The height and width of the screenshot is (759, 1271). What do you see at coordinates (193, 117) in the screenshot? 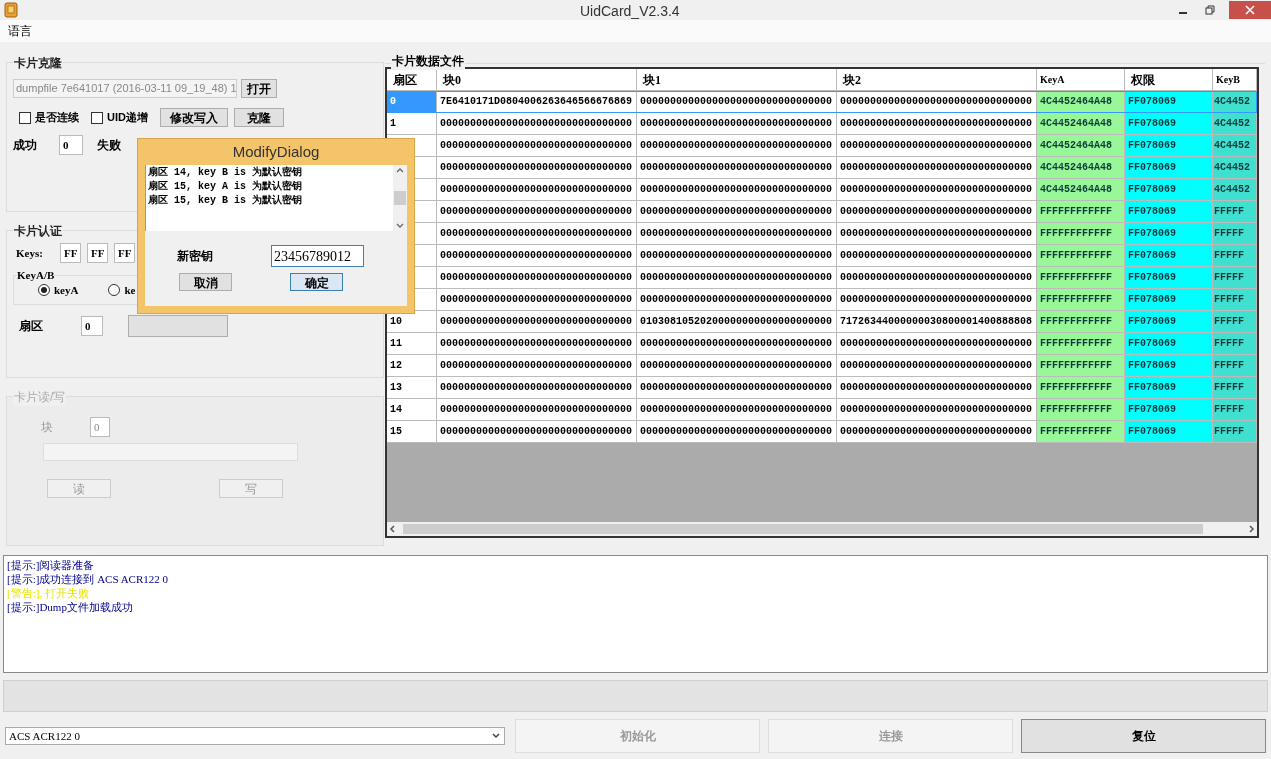
I see `button: 修改写入` at bounding box center [193, 117].